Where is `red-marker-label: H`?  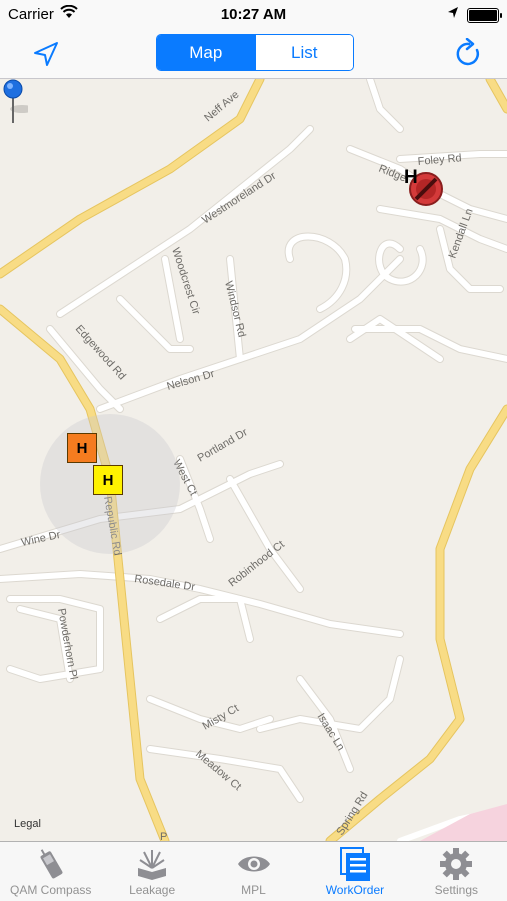
red-marker-label: H is located at coordinates (411, 177).